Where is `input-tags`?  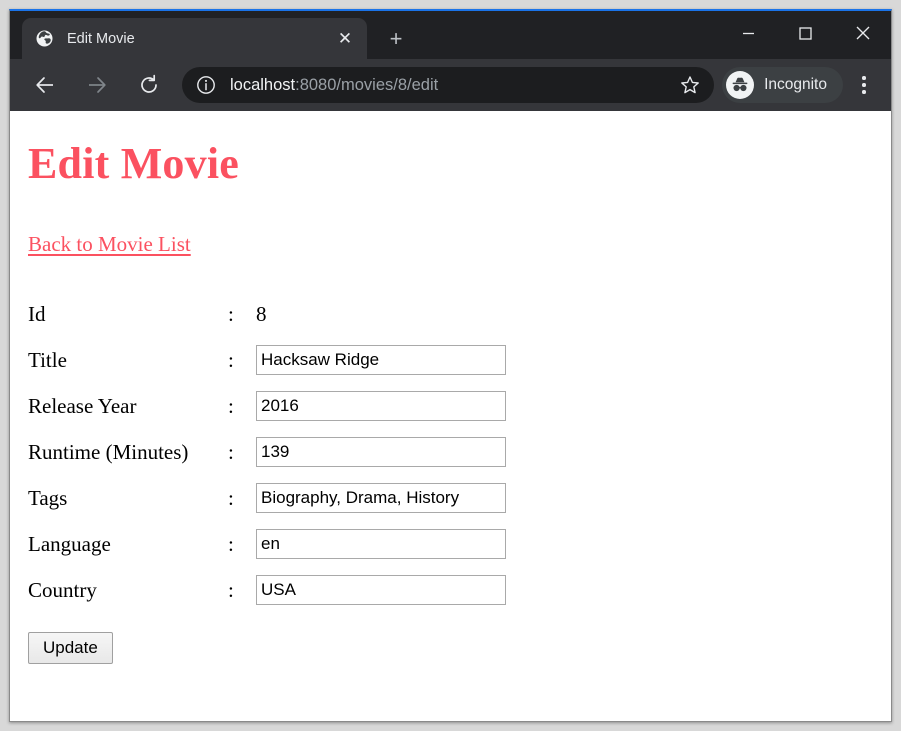 input-tags is located at coordinates (381, 498).